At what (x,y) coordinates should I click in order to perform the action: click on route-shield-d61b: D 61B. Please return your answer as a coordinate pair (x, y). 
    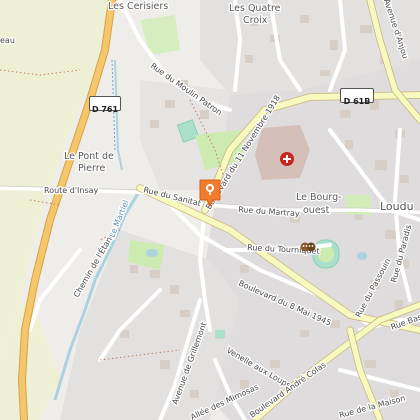
    Looking at the image, I should click on (357, 97).